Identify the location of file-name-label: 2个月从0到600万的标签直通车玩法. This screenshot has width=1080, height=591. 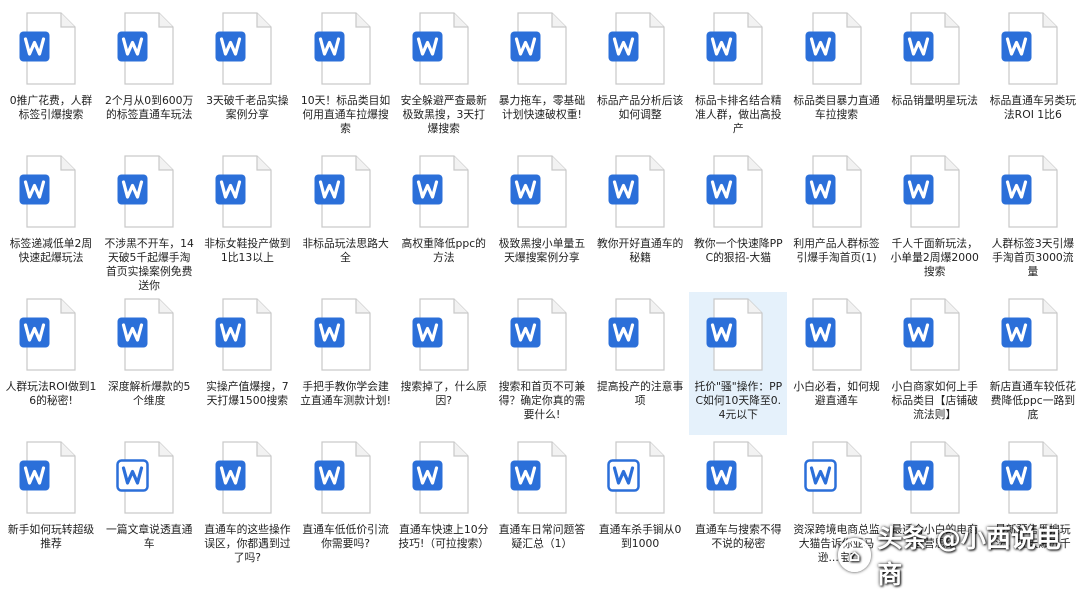
(149, 107).